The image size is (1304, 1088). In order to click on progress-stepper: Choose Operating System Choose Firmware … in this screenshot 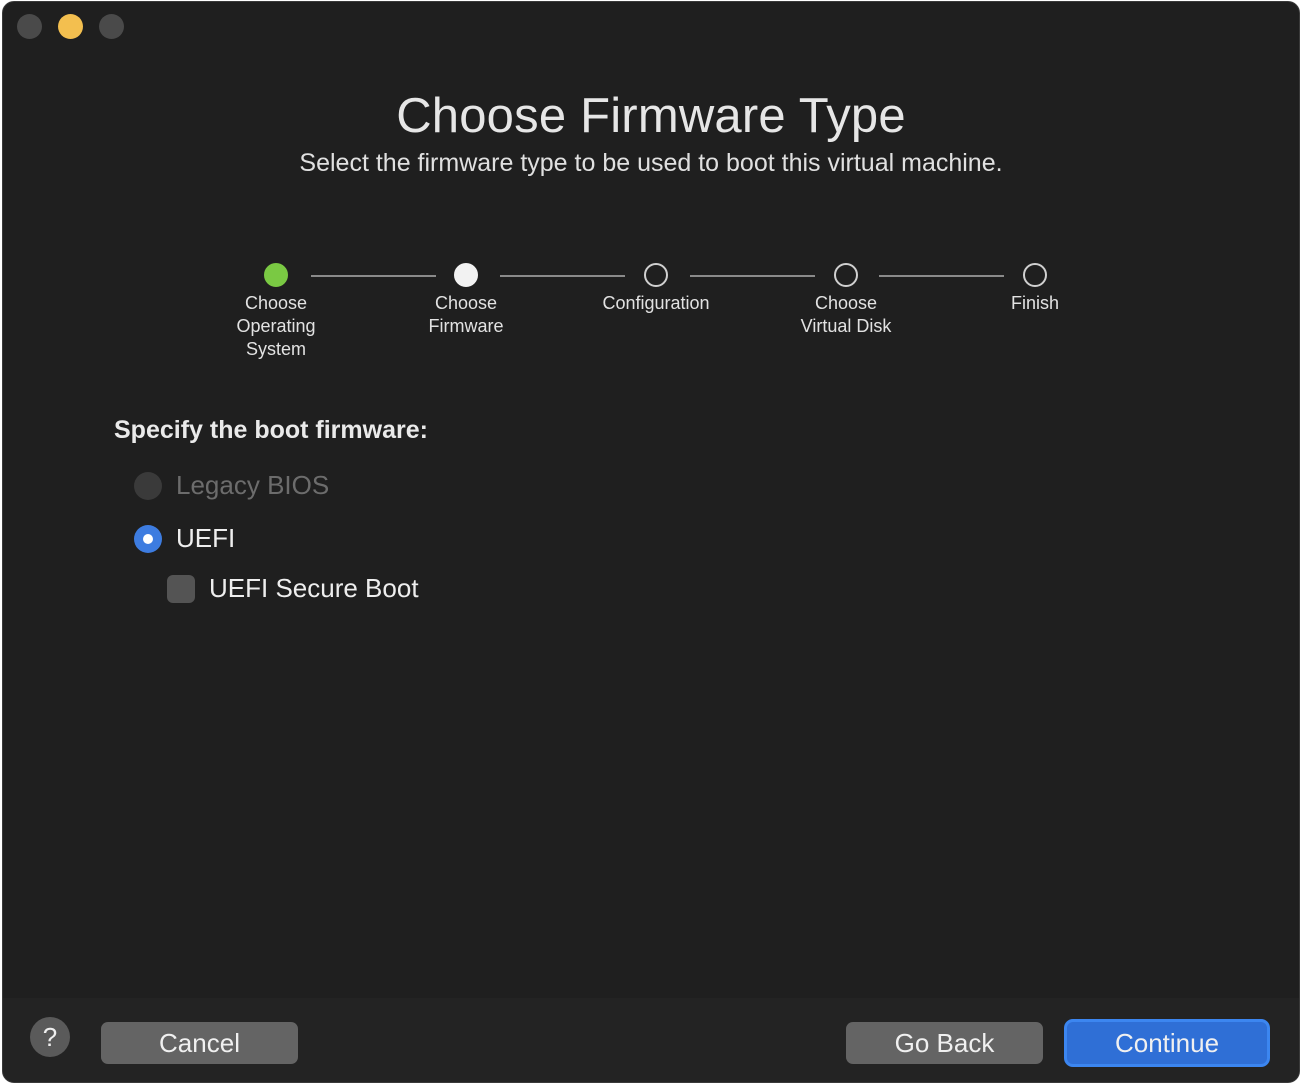, I will do `click(651, 317)`.